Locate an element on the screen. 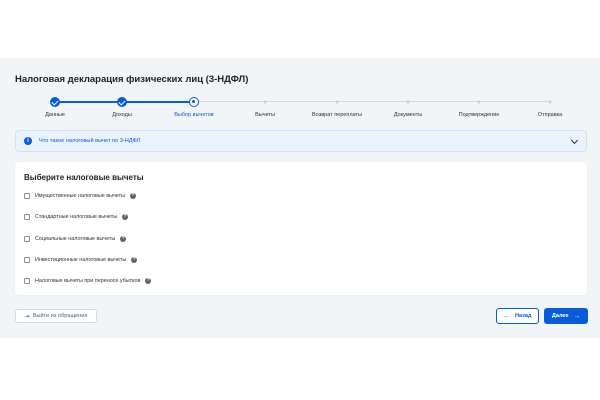 The image size is (600, 400). step-label: Доходы is located at coordinates (122, 115).